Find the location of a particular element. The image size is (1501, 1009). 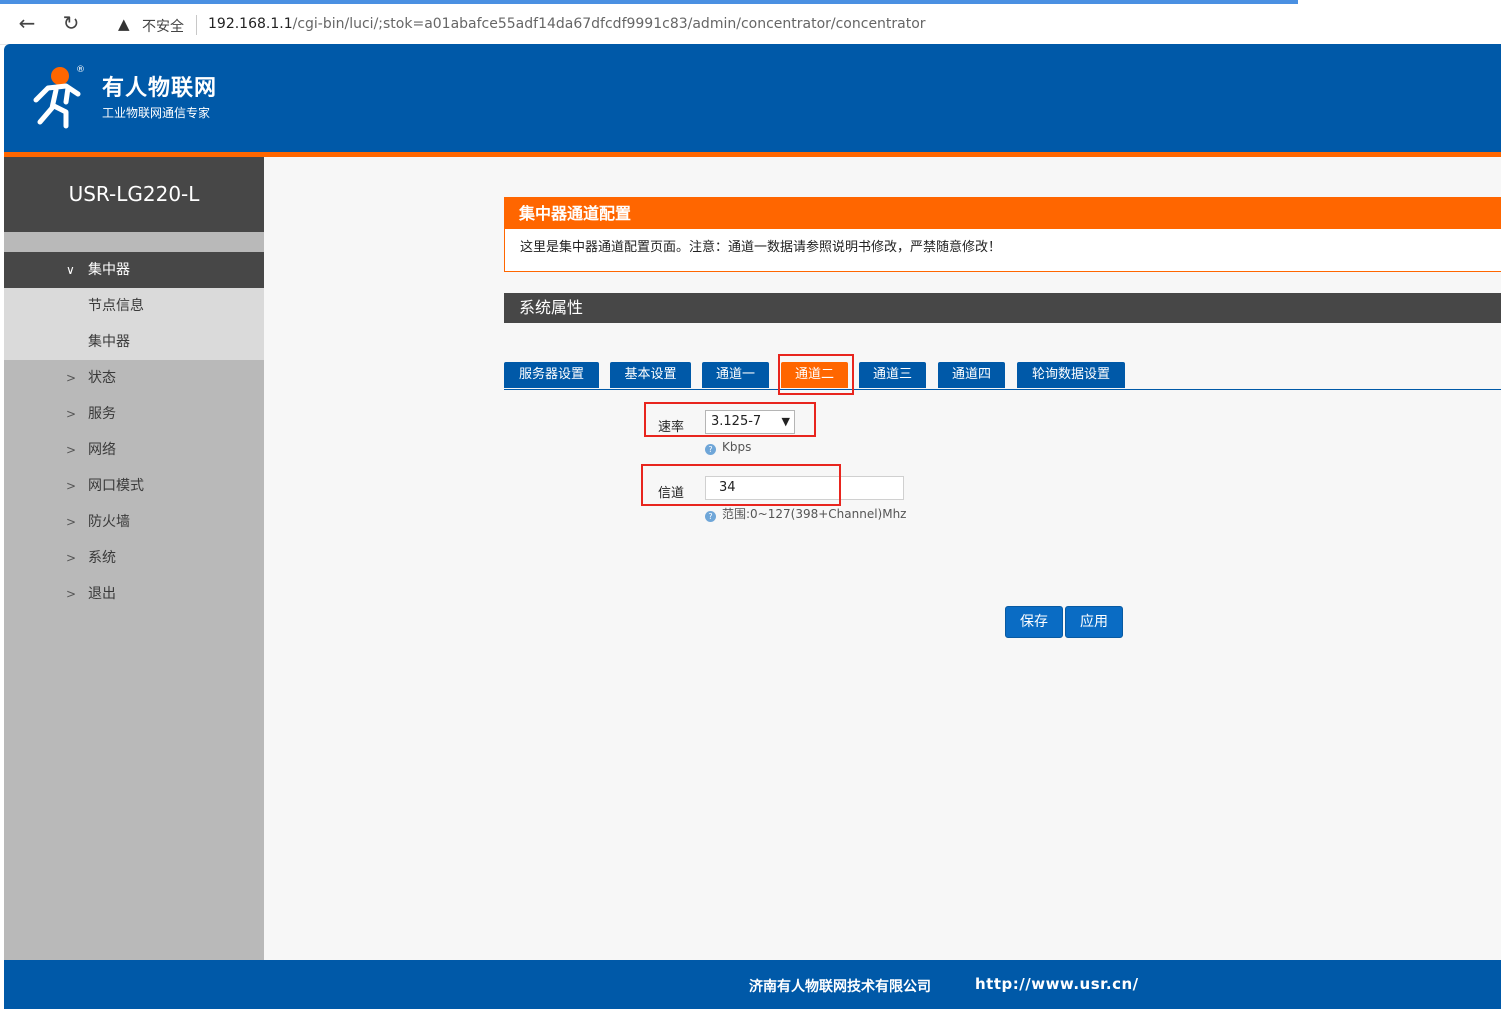

rate-select: 3.125-7 ▼ is located at coordinates (750, 422).